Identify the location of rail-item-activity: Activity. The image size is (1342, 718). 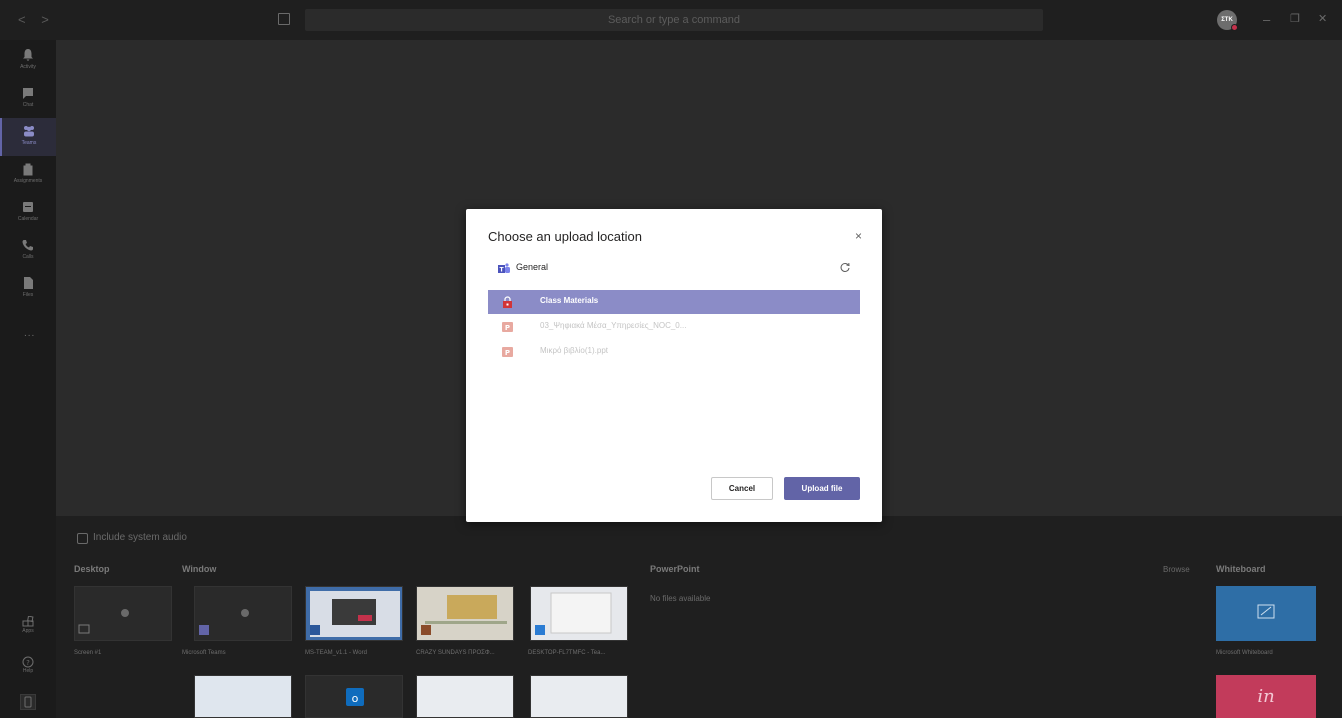
(28, 61).